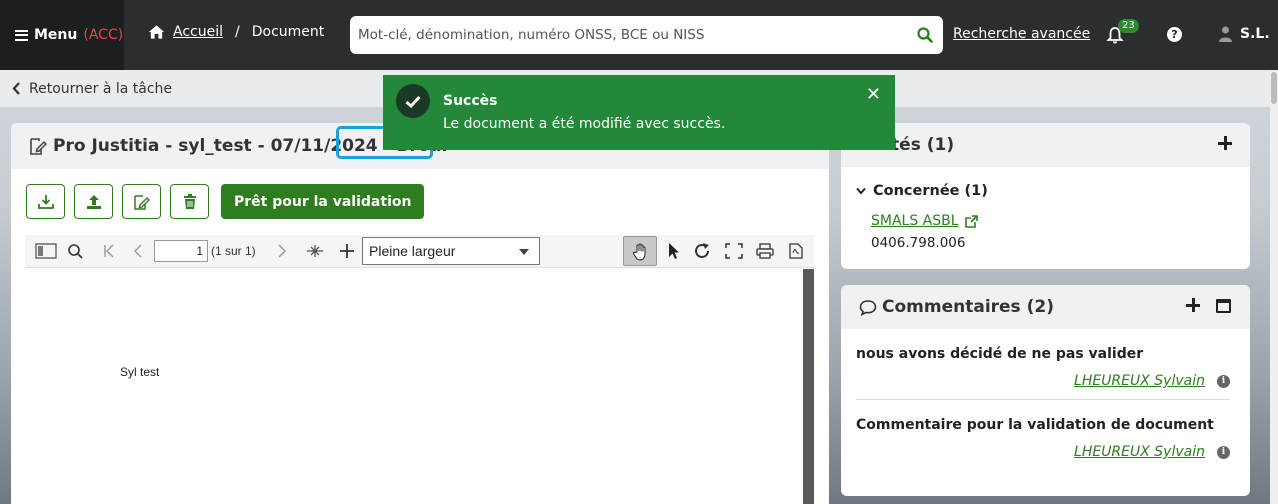  I want to click on pdf-content-text: Syl test, so click(140, 372).